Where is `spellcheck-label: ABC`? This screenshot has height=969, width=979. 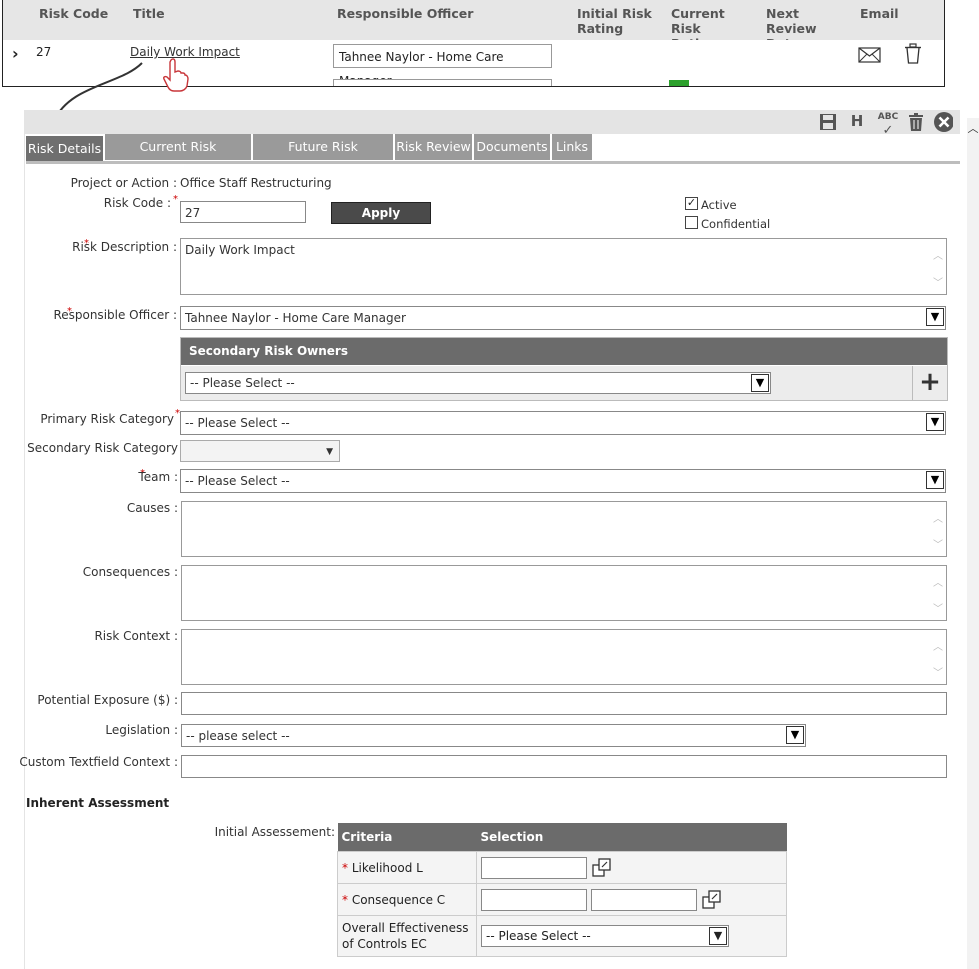 spellcheck-label: ABC is located at coordinates (888, 117).